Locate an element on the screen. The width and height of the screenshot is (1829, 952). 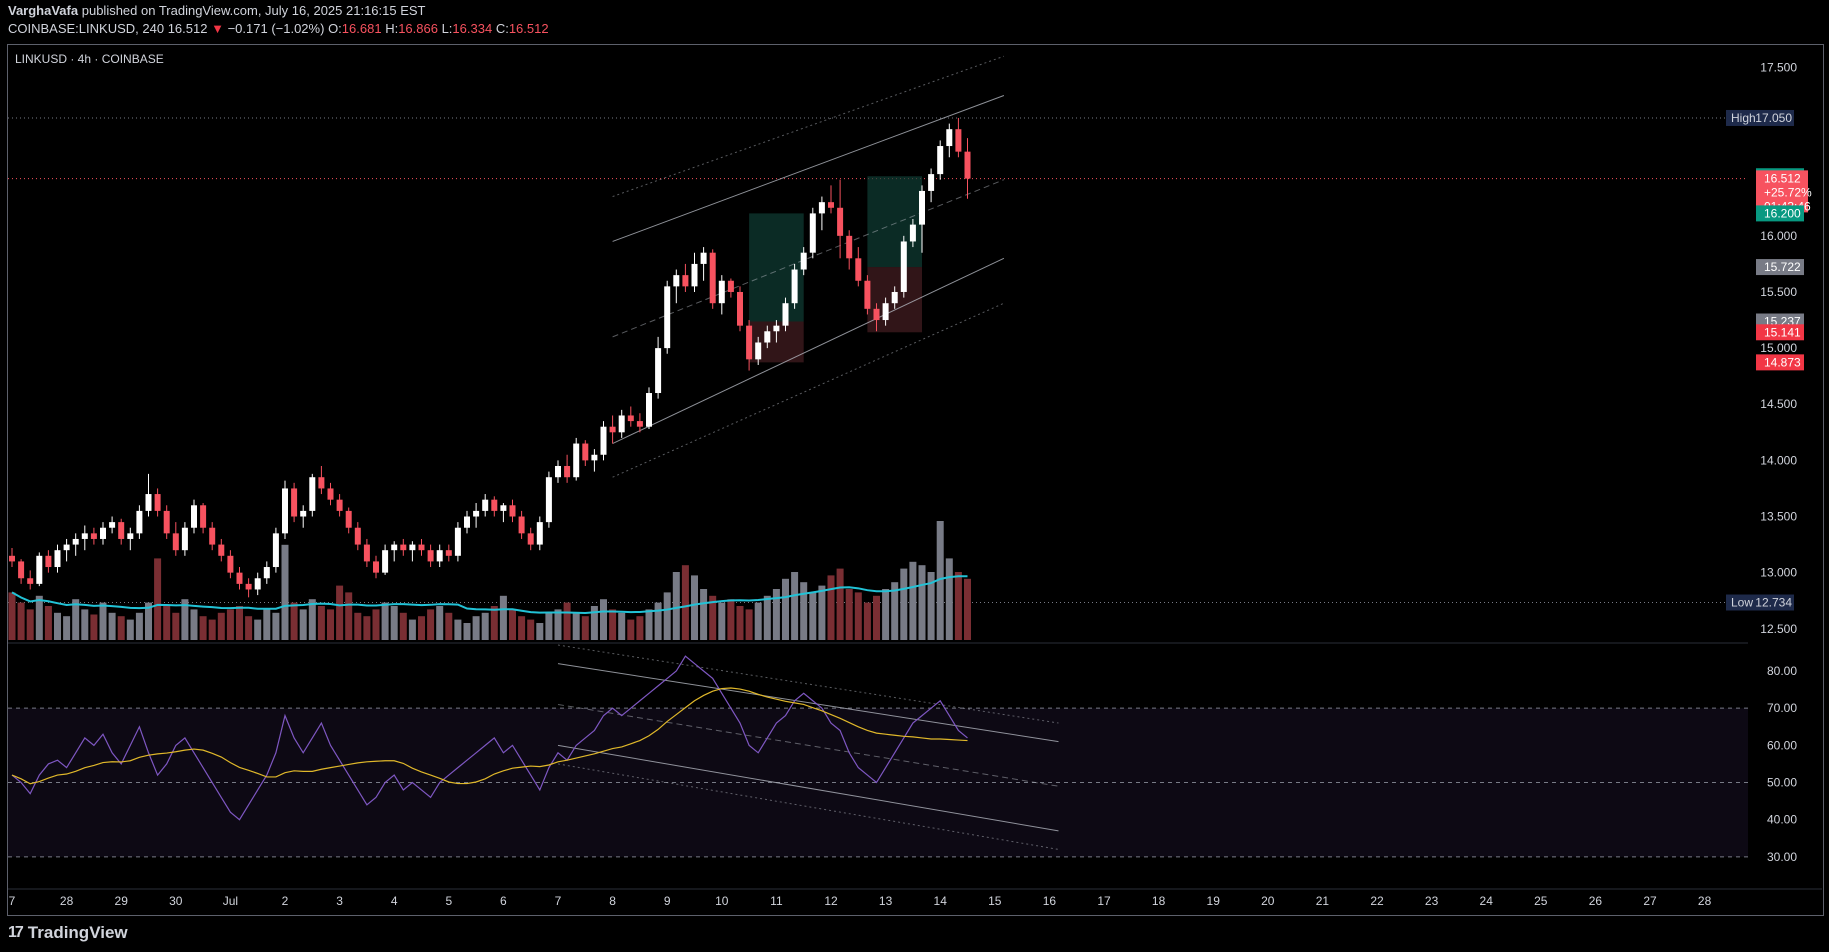
time-tick-label: 16 is located at coordinates (1050, 901).